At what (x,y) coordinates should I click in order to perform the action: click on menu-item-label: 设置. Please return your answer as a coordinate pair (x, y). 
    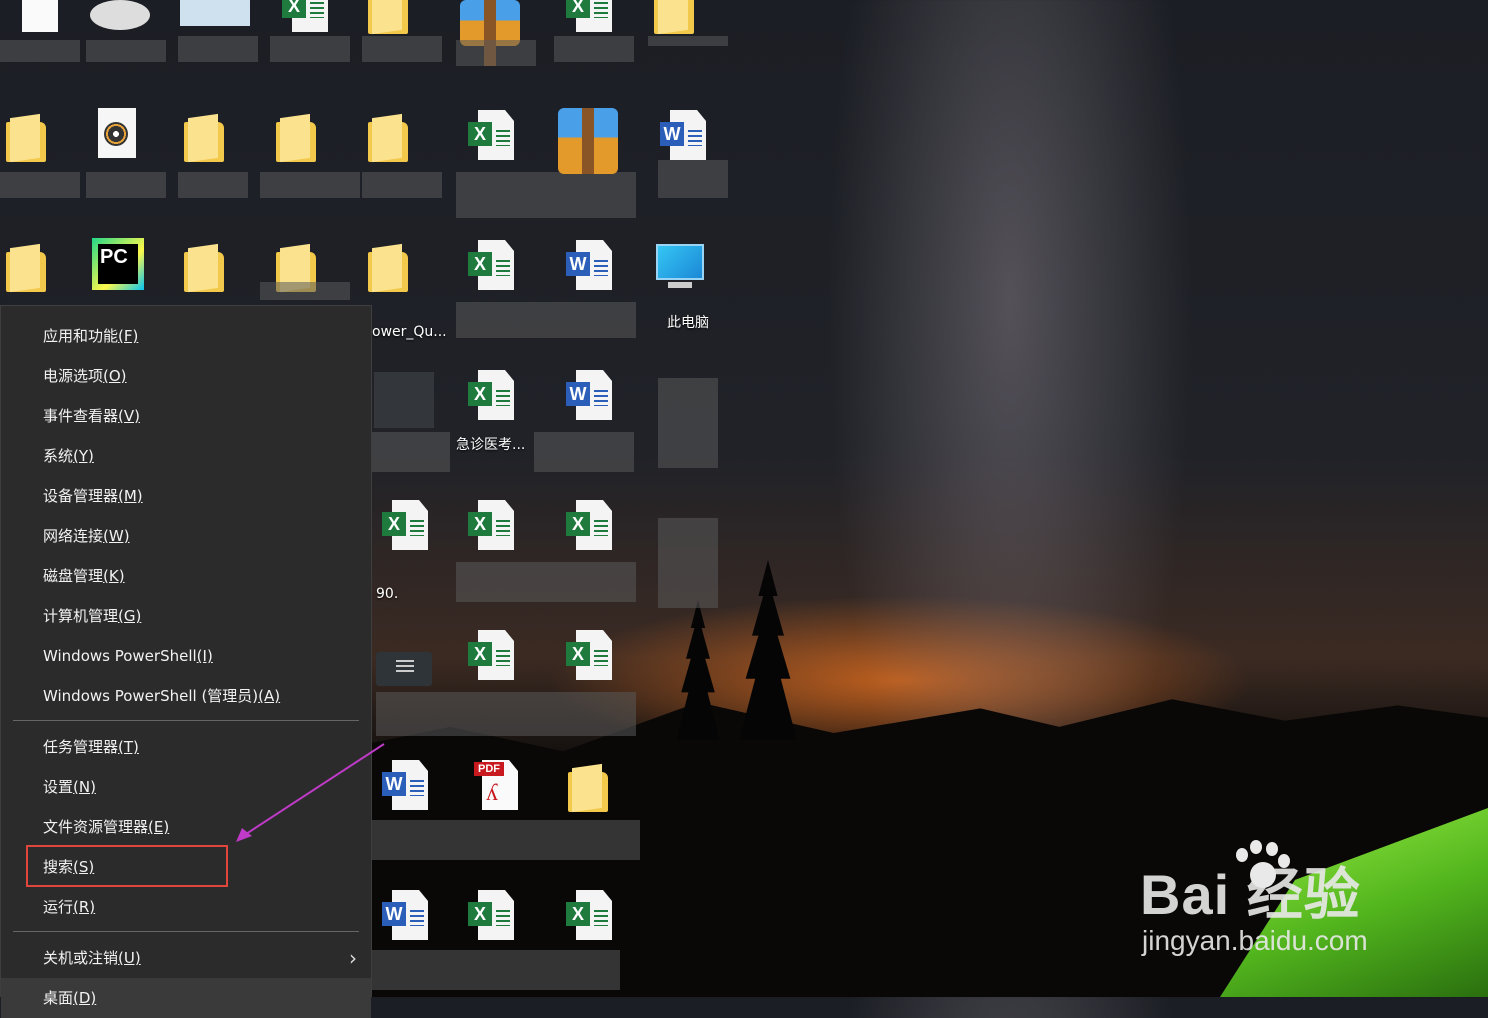
    Looking at the image, I should click on (58, 787).